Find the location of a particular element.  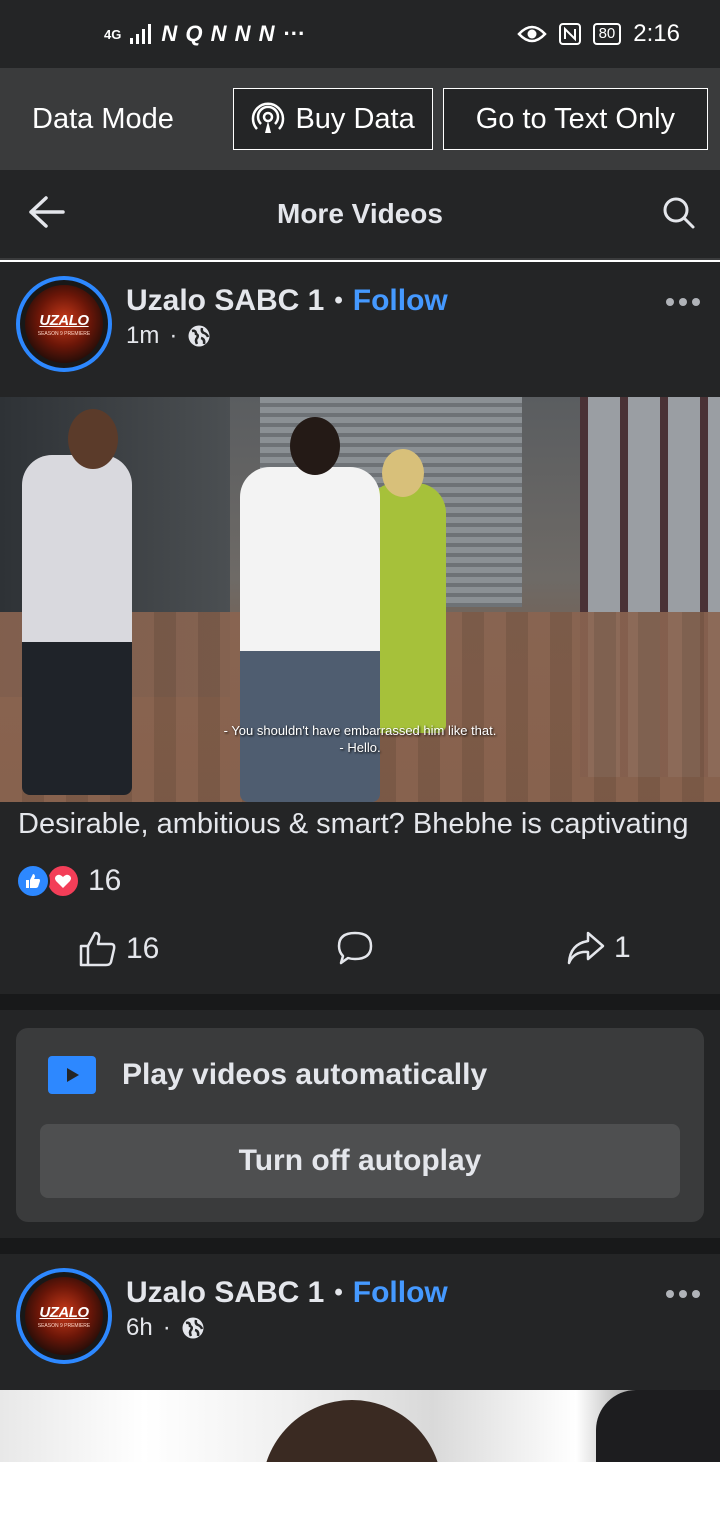

like-reaction-icon is located at coordinates (33, 881).